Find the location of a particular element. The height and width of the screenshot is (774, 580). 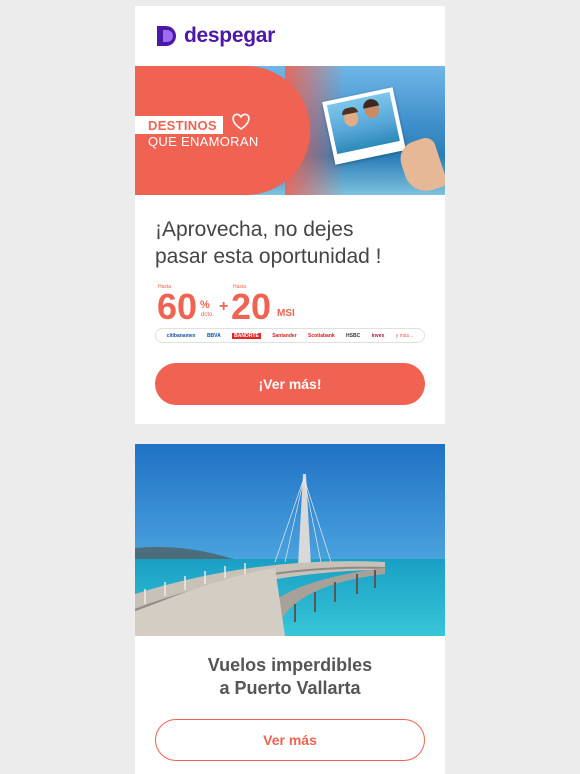

hero-title-line1: DESTINOS is located at coordinates (179, 125).